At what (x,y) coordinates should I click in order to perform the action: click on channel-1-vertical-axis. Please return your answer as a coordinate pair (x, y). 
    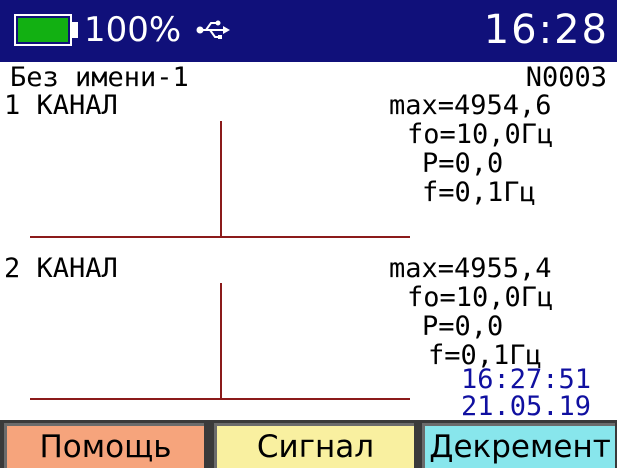
    Looking at the image, I should click on (221, 179).